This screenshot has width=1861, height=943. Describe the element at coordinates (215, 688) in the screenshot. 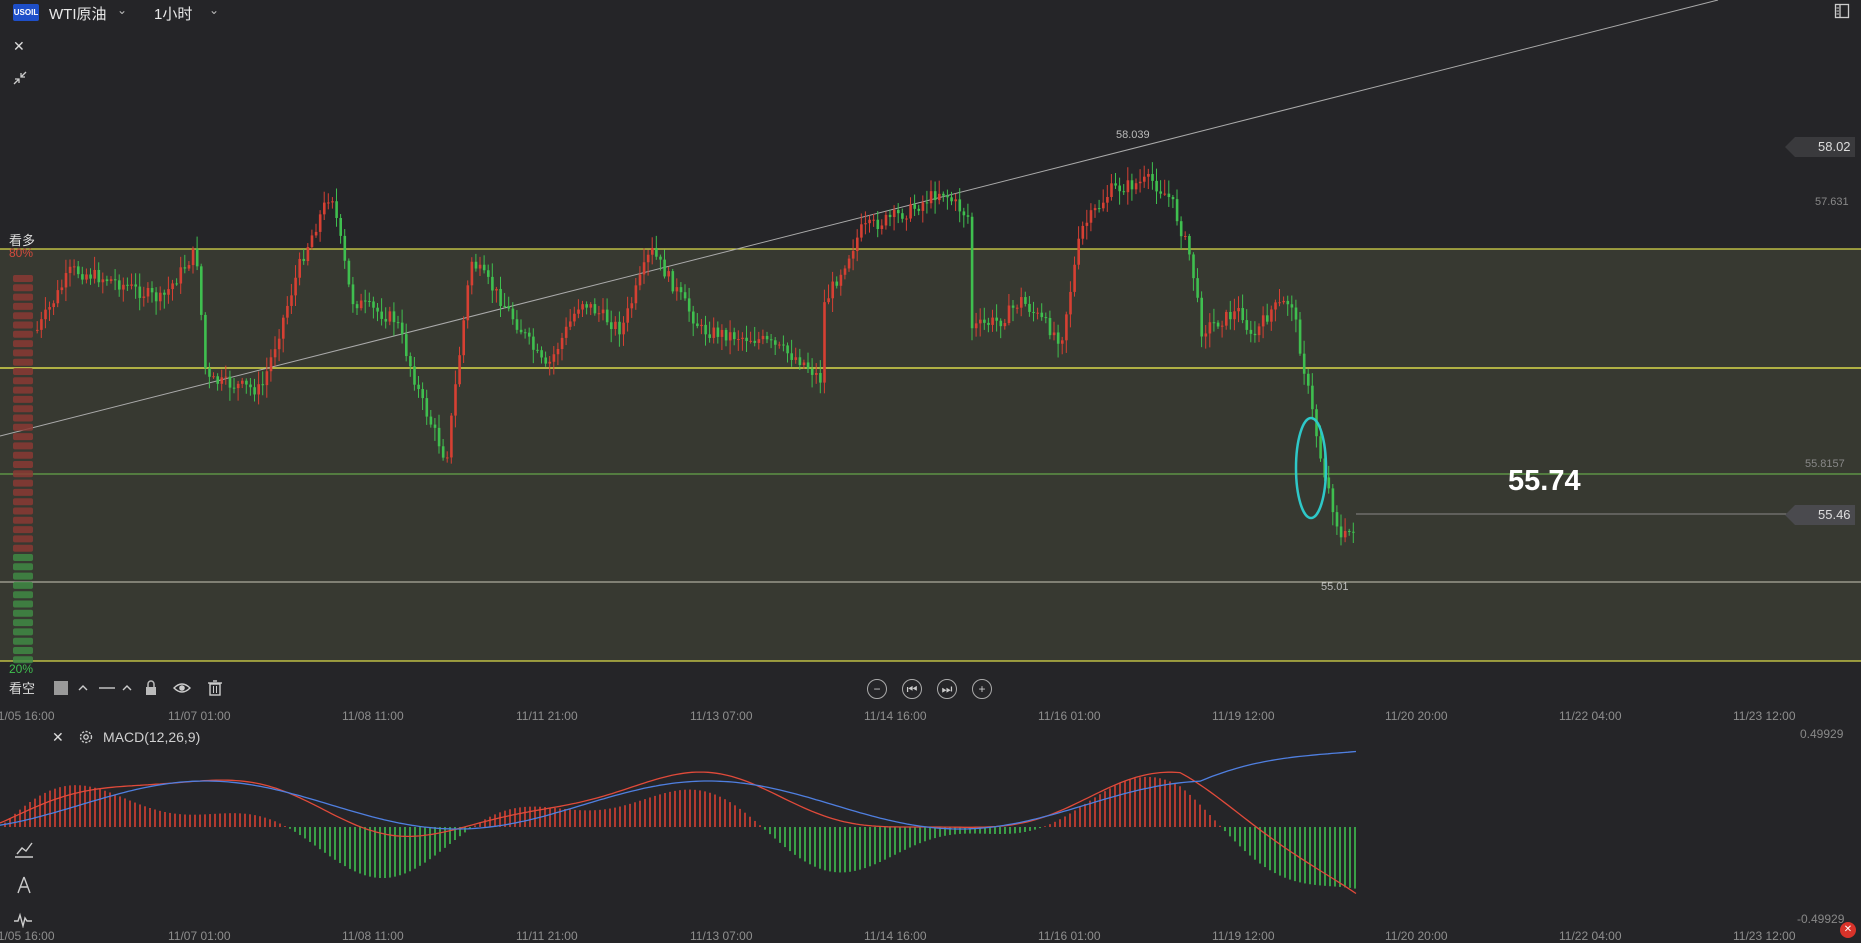

I see `trash-icon` at that location.